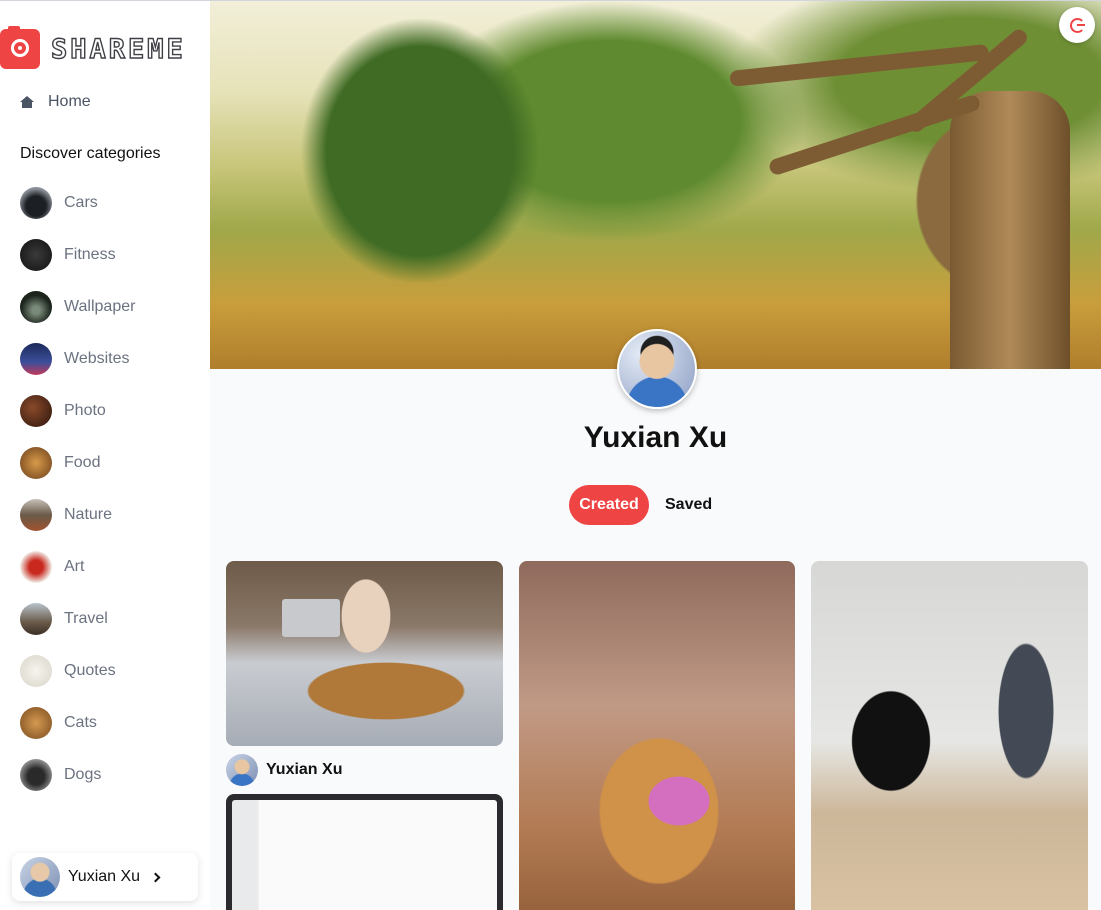  I want to click on sidebar-item-label: Cars, so click(81, 202).